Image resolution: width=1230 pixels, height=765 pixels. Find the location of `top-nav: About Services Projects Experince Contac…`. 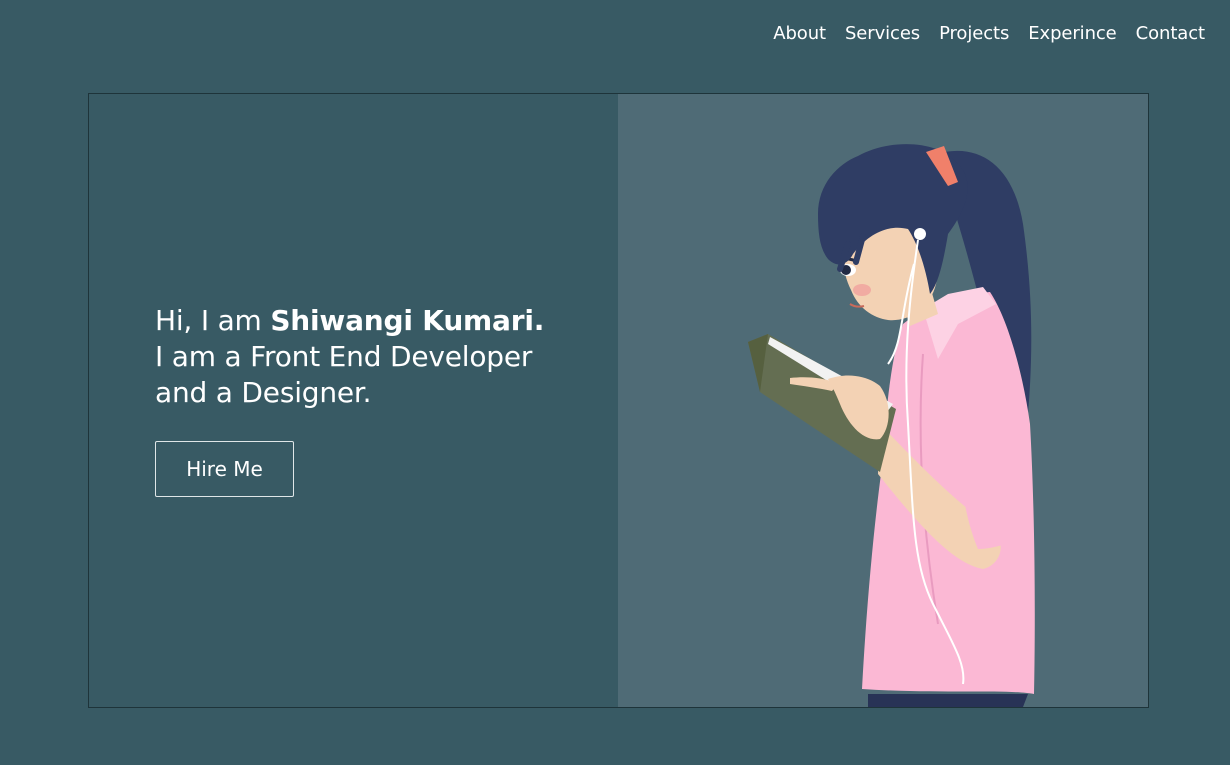

top-nav: About Services Projects Experince Contac… is located at coordinates (989, 34).